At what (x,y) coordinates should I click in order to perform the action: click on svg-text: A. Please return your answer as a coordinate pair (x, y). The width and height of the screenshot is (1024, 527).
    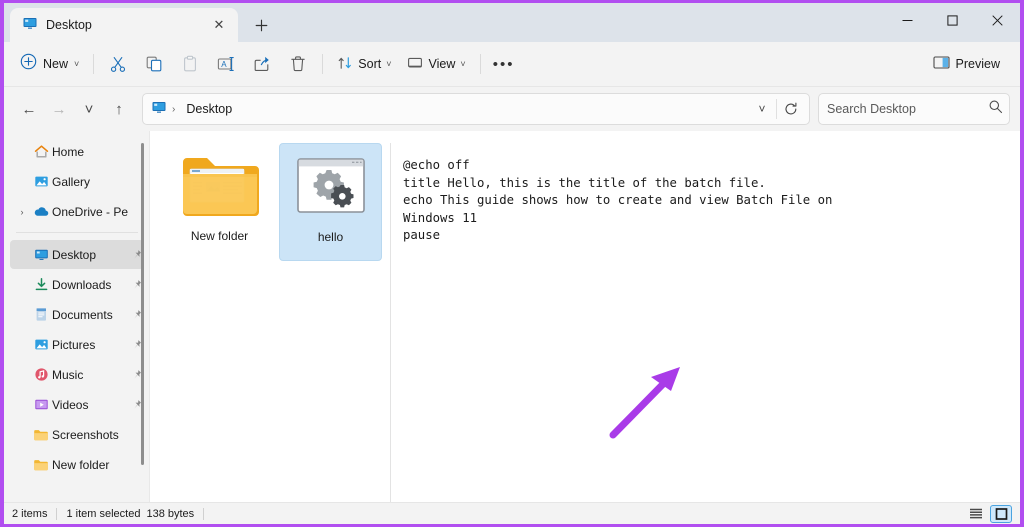
    Looking at the image, I should click on (225, 64).